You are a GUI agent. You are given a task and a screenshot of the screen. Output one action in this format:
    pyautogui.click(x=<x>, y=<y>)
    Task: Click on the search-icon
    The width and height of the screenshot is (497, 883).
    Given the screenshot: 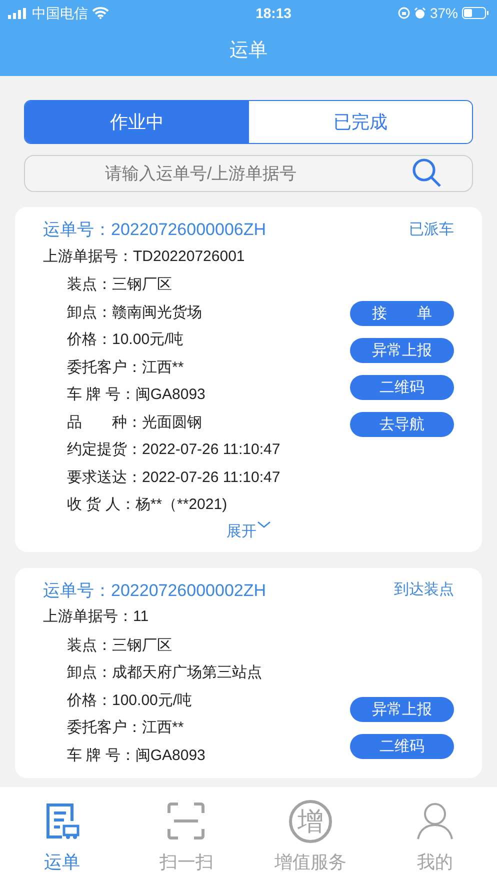 What is the action you would take?
    pyautogui.click(x=427, y=173)
    